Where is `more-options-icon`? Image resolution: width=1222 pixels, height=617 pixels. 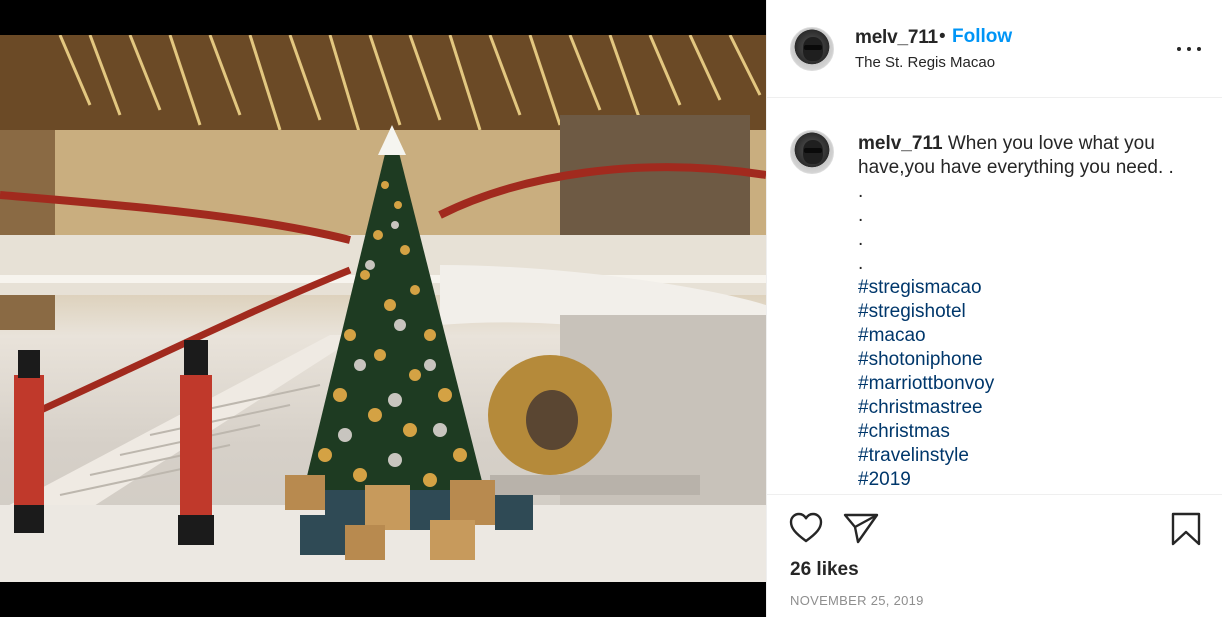 more-options-icon is located at coordinates (1189, 48).